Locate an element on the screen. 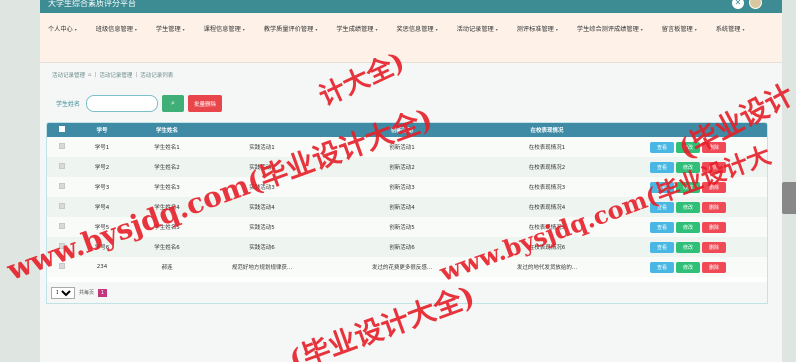  nav-item-class: 班级信息管理 ▾ is located at coordinates (116, 34).